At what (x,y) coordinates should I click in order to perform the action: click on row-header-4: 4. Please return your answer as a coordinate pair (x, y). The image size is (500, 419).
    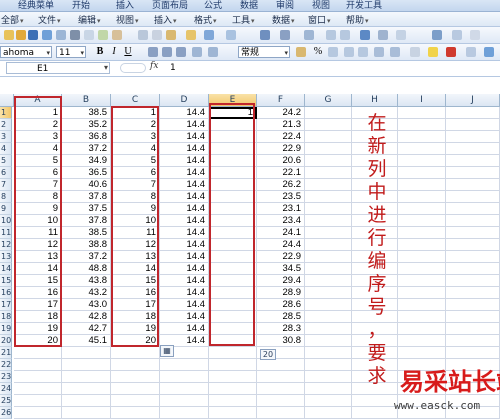
    Looking at the image, I should click on (6, 149).